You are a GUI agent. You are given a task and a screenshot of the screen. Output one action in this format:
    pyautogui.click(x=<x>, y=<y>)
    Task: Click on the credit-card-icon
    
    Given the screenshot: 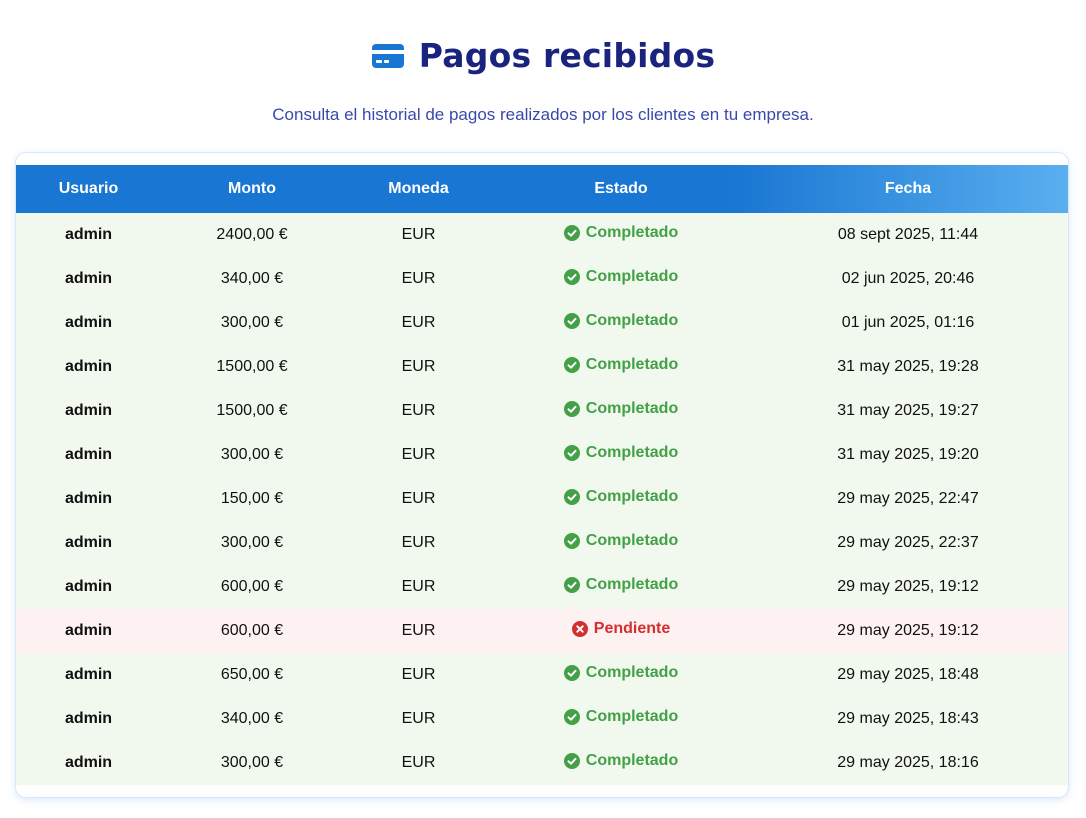 What is the action you would take?
    pyautogui.click(x=388, y=56)
    